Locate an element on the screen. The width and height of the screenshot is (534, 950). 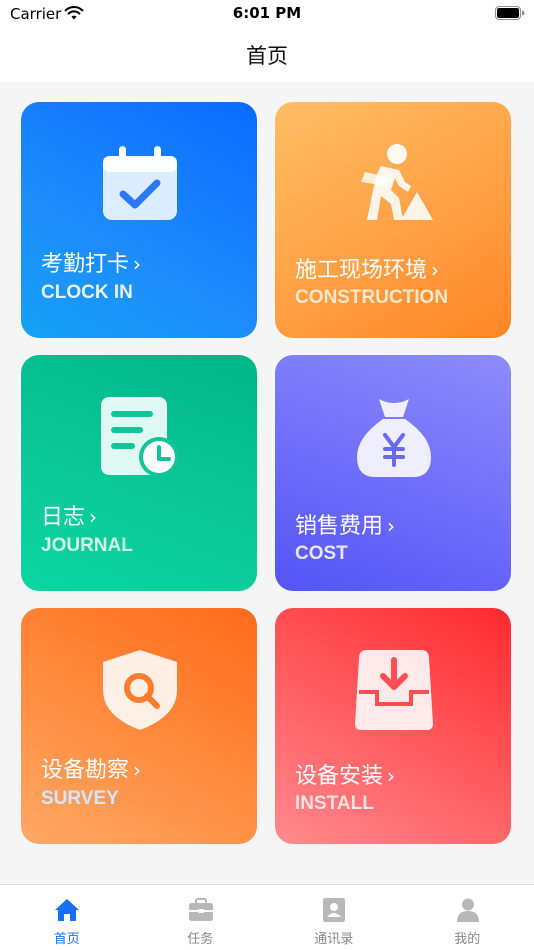
card-title: 销售费用 › is located at coordinates (345, 526).